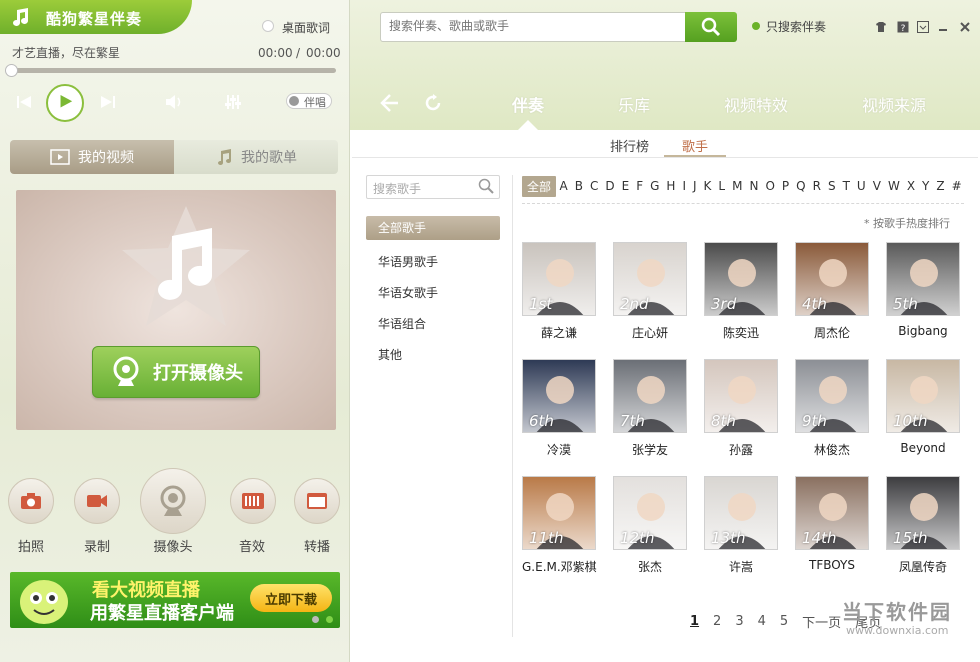 Image resolution: width=980 pixels, height=662 pixels. I want to click on singer-card: 8th 孙露, so click(741, 408).